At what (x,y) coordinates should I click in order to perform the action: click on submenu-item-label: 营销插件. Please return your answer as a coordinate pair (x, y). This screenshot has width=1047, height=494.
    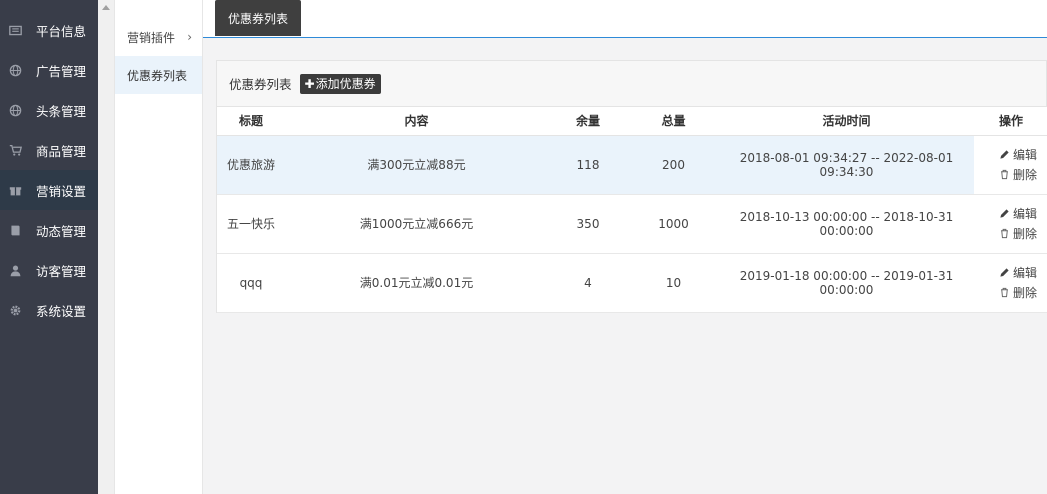
    Looking at the image, I should click on (151, 37).